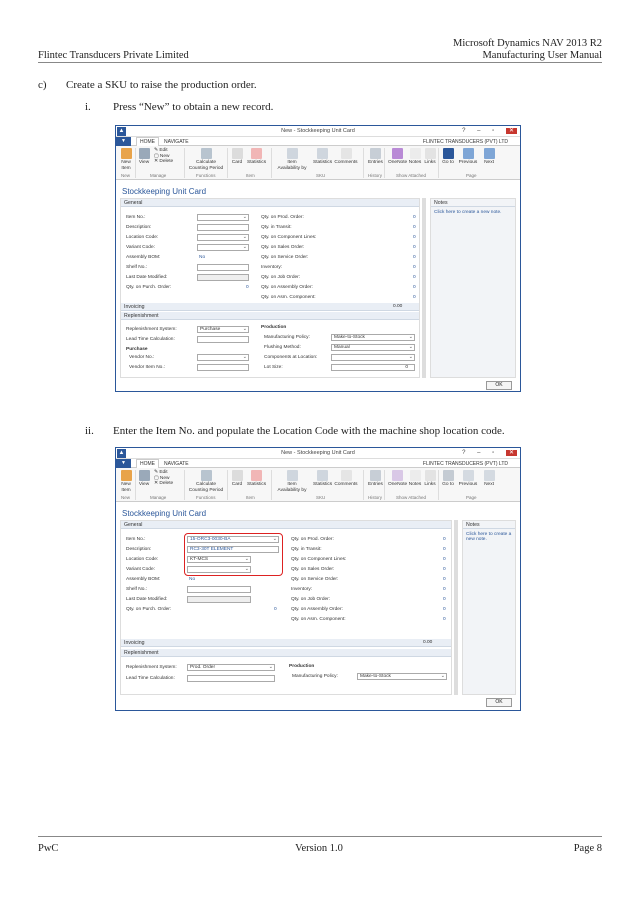 This screenshot has height=903, width=638. What do you see at coordinates (373, 367) in the screenshot?
I see `lot-size-field: 0` at bounding box center [373, 367].